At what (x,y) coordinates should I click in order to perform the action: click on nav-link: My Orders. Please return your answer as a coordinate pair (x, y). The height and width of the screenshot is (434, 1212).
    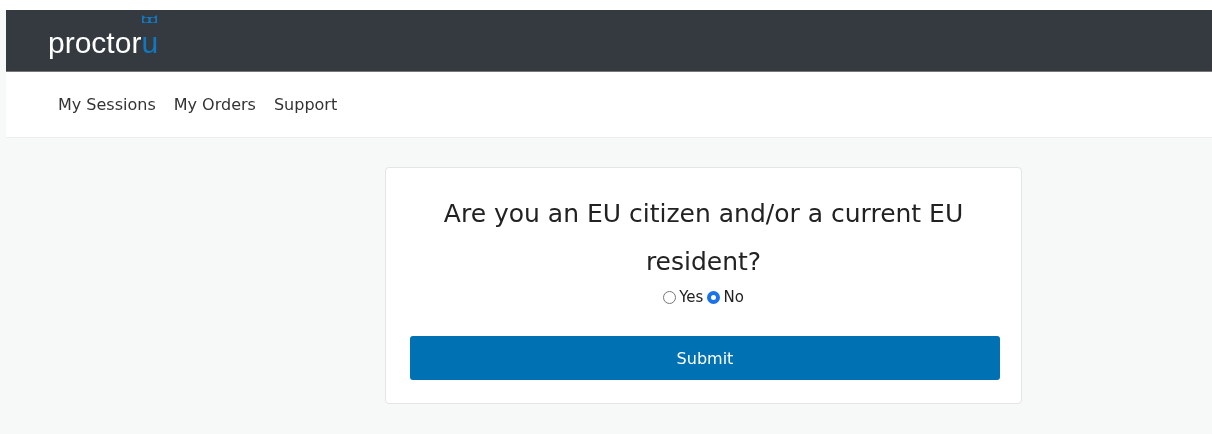
    Looking at the image, I should click on (214, 104).